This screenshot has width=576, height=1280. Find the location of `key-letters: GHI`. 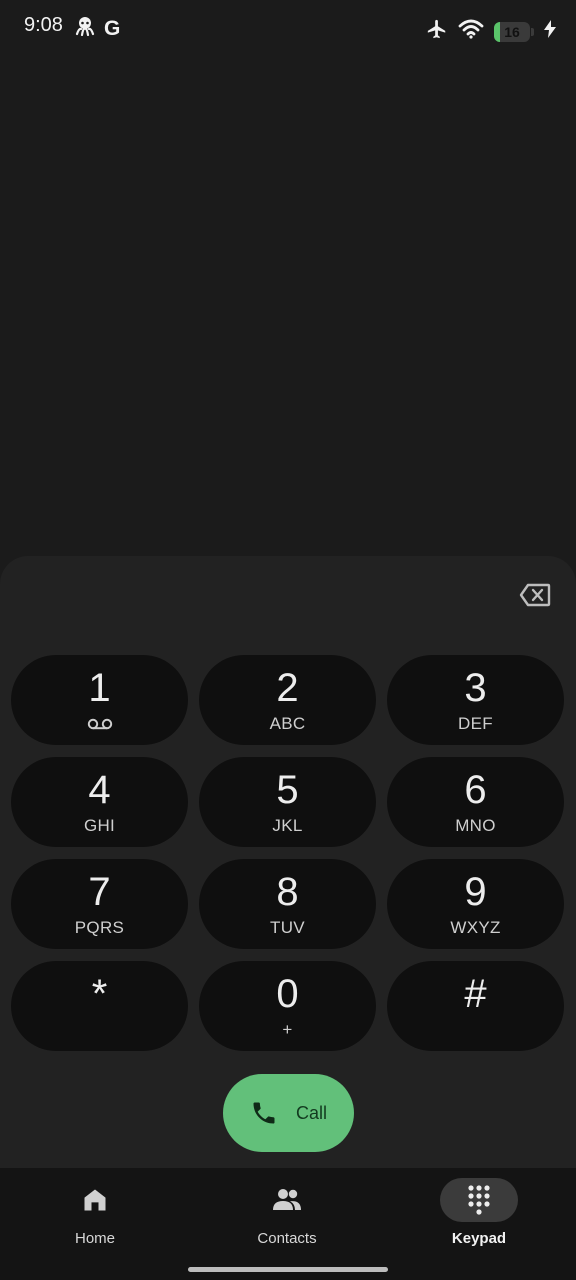

key-letters: GHI is located at coordinates (99, 825).